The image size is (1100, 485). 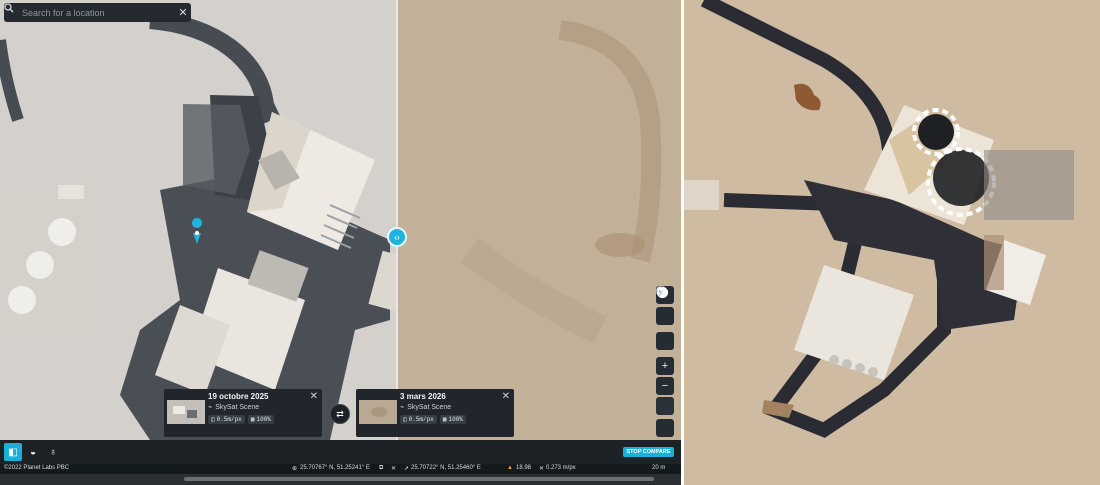 What do you see at coordinates (419, 479) in the screenshot?
I see `horizontal-scrollbar` at bounding box center [419, 479].